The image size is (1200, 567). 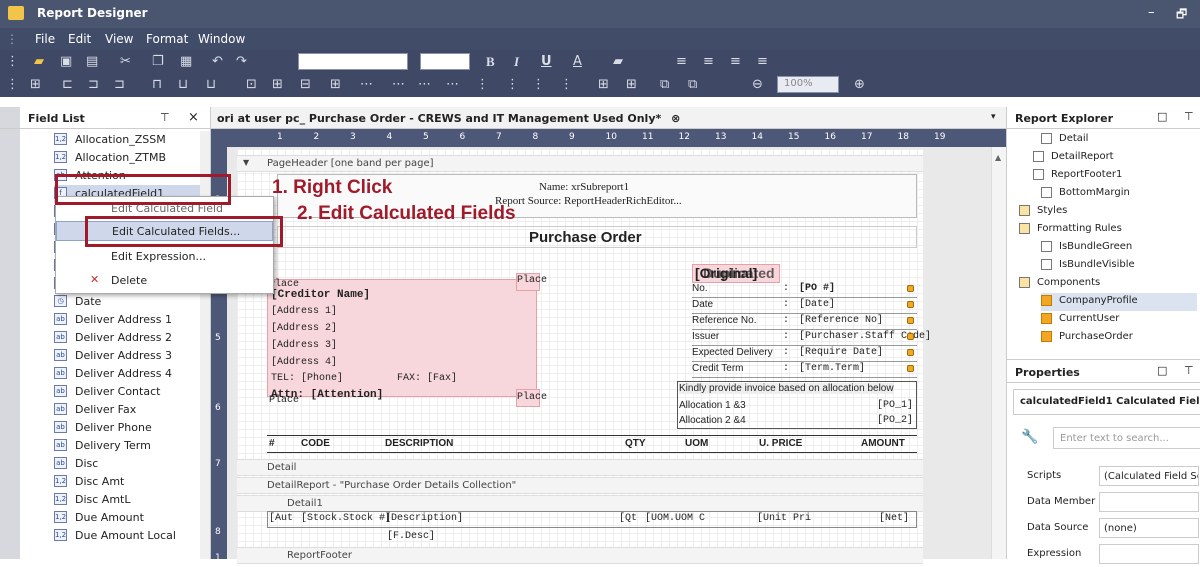 What do you see at coordinates (129, 338) in the screenshot?
I see `field-list-item: ab Deliver Address 2` at bounding box center [129, 338].